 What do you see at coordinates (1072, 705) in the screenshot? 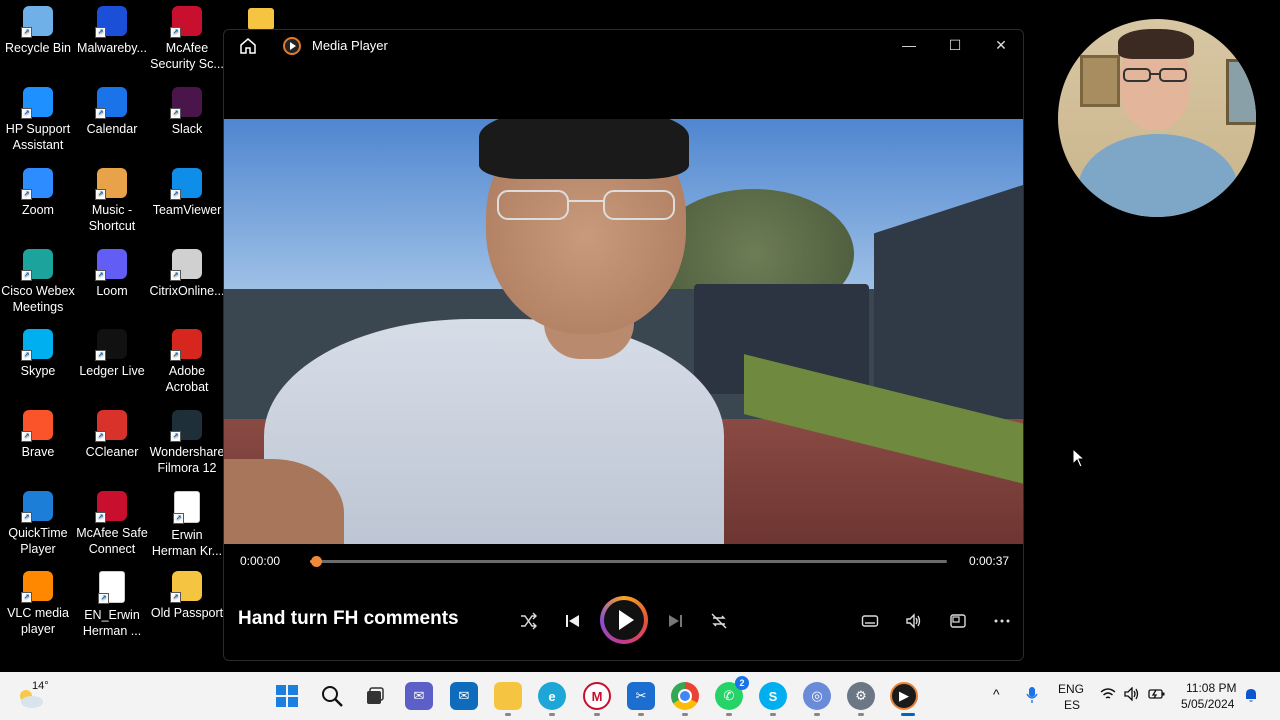
I see `language-bottom: ES` at bounding box center [1072, 705].